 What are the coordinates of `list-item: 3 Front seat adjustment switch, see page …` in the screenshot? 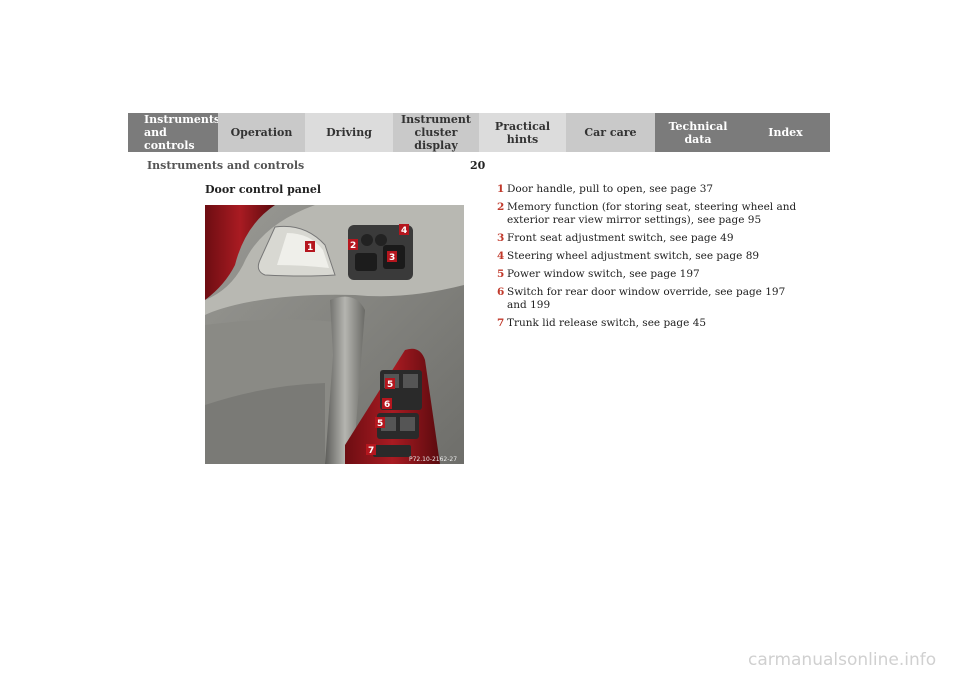 It's located at (615, 238).